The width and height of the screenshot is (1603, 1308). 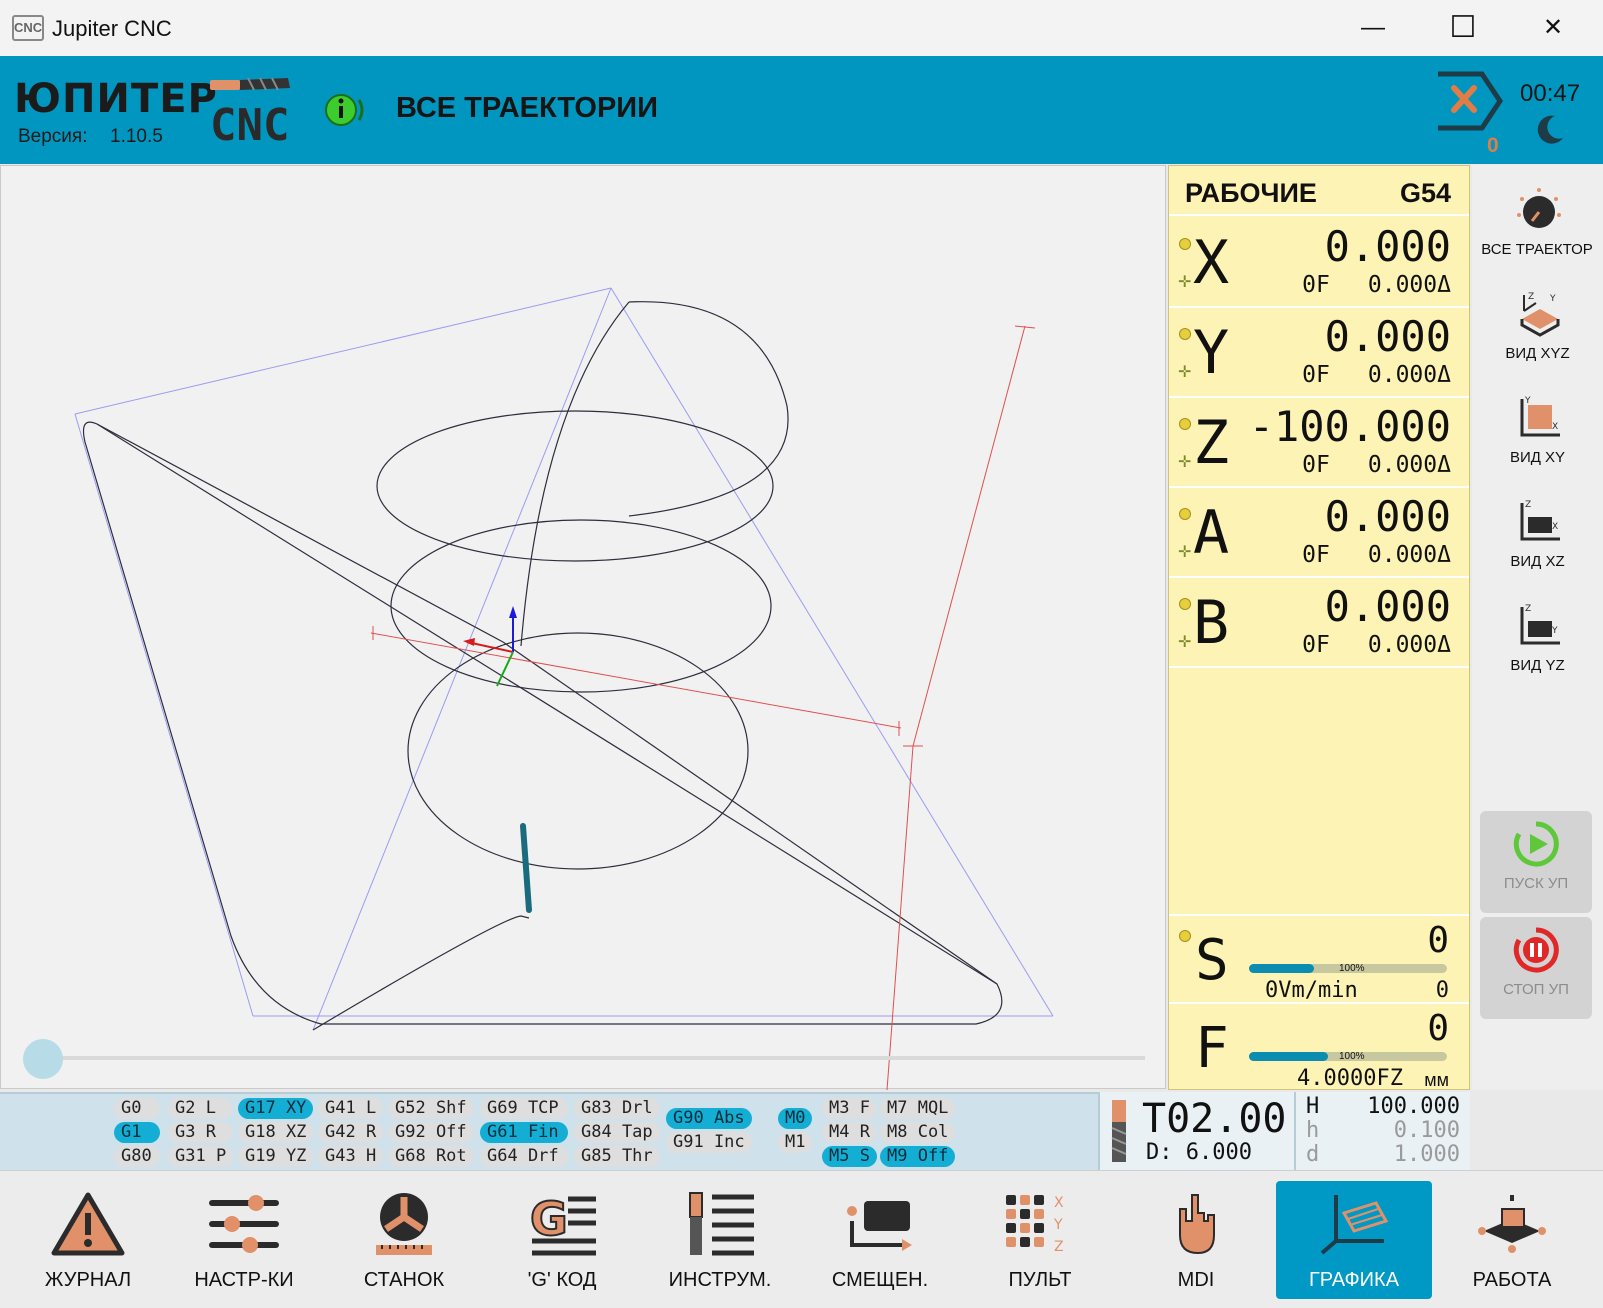 What do you see at coordinates (347, 110) in the screenshot?
I see `info-icon` at bounding box center [347, 110].